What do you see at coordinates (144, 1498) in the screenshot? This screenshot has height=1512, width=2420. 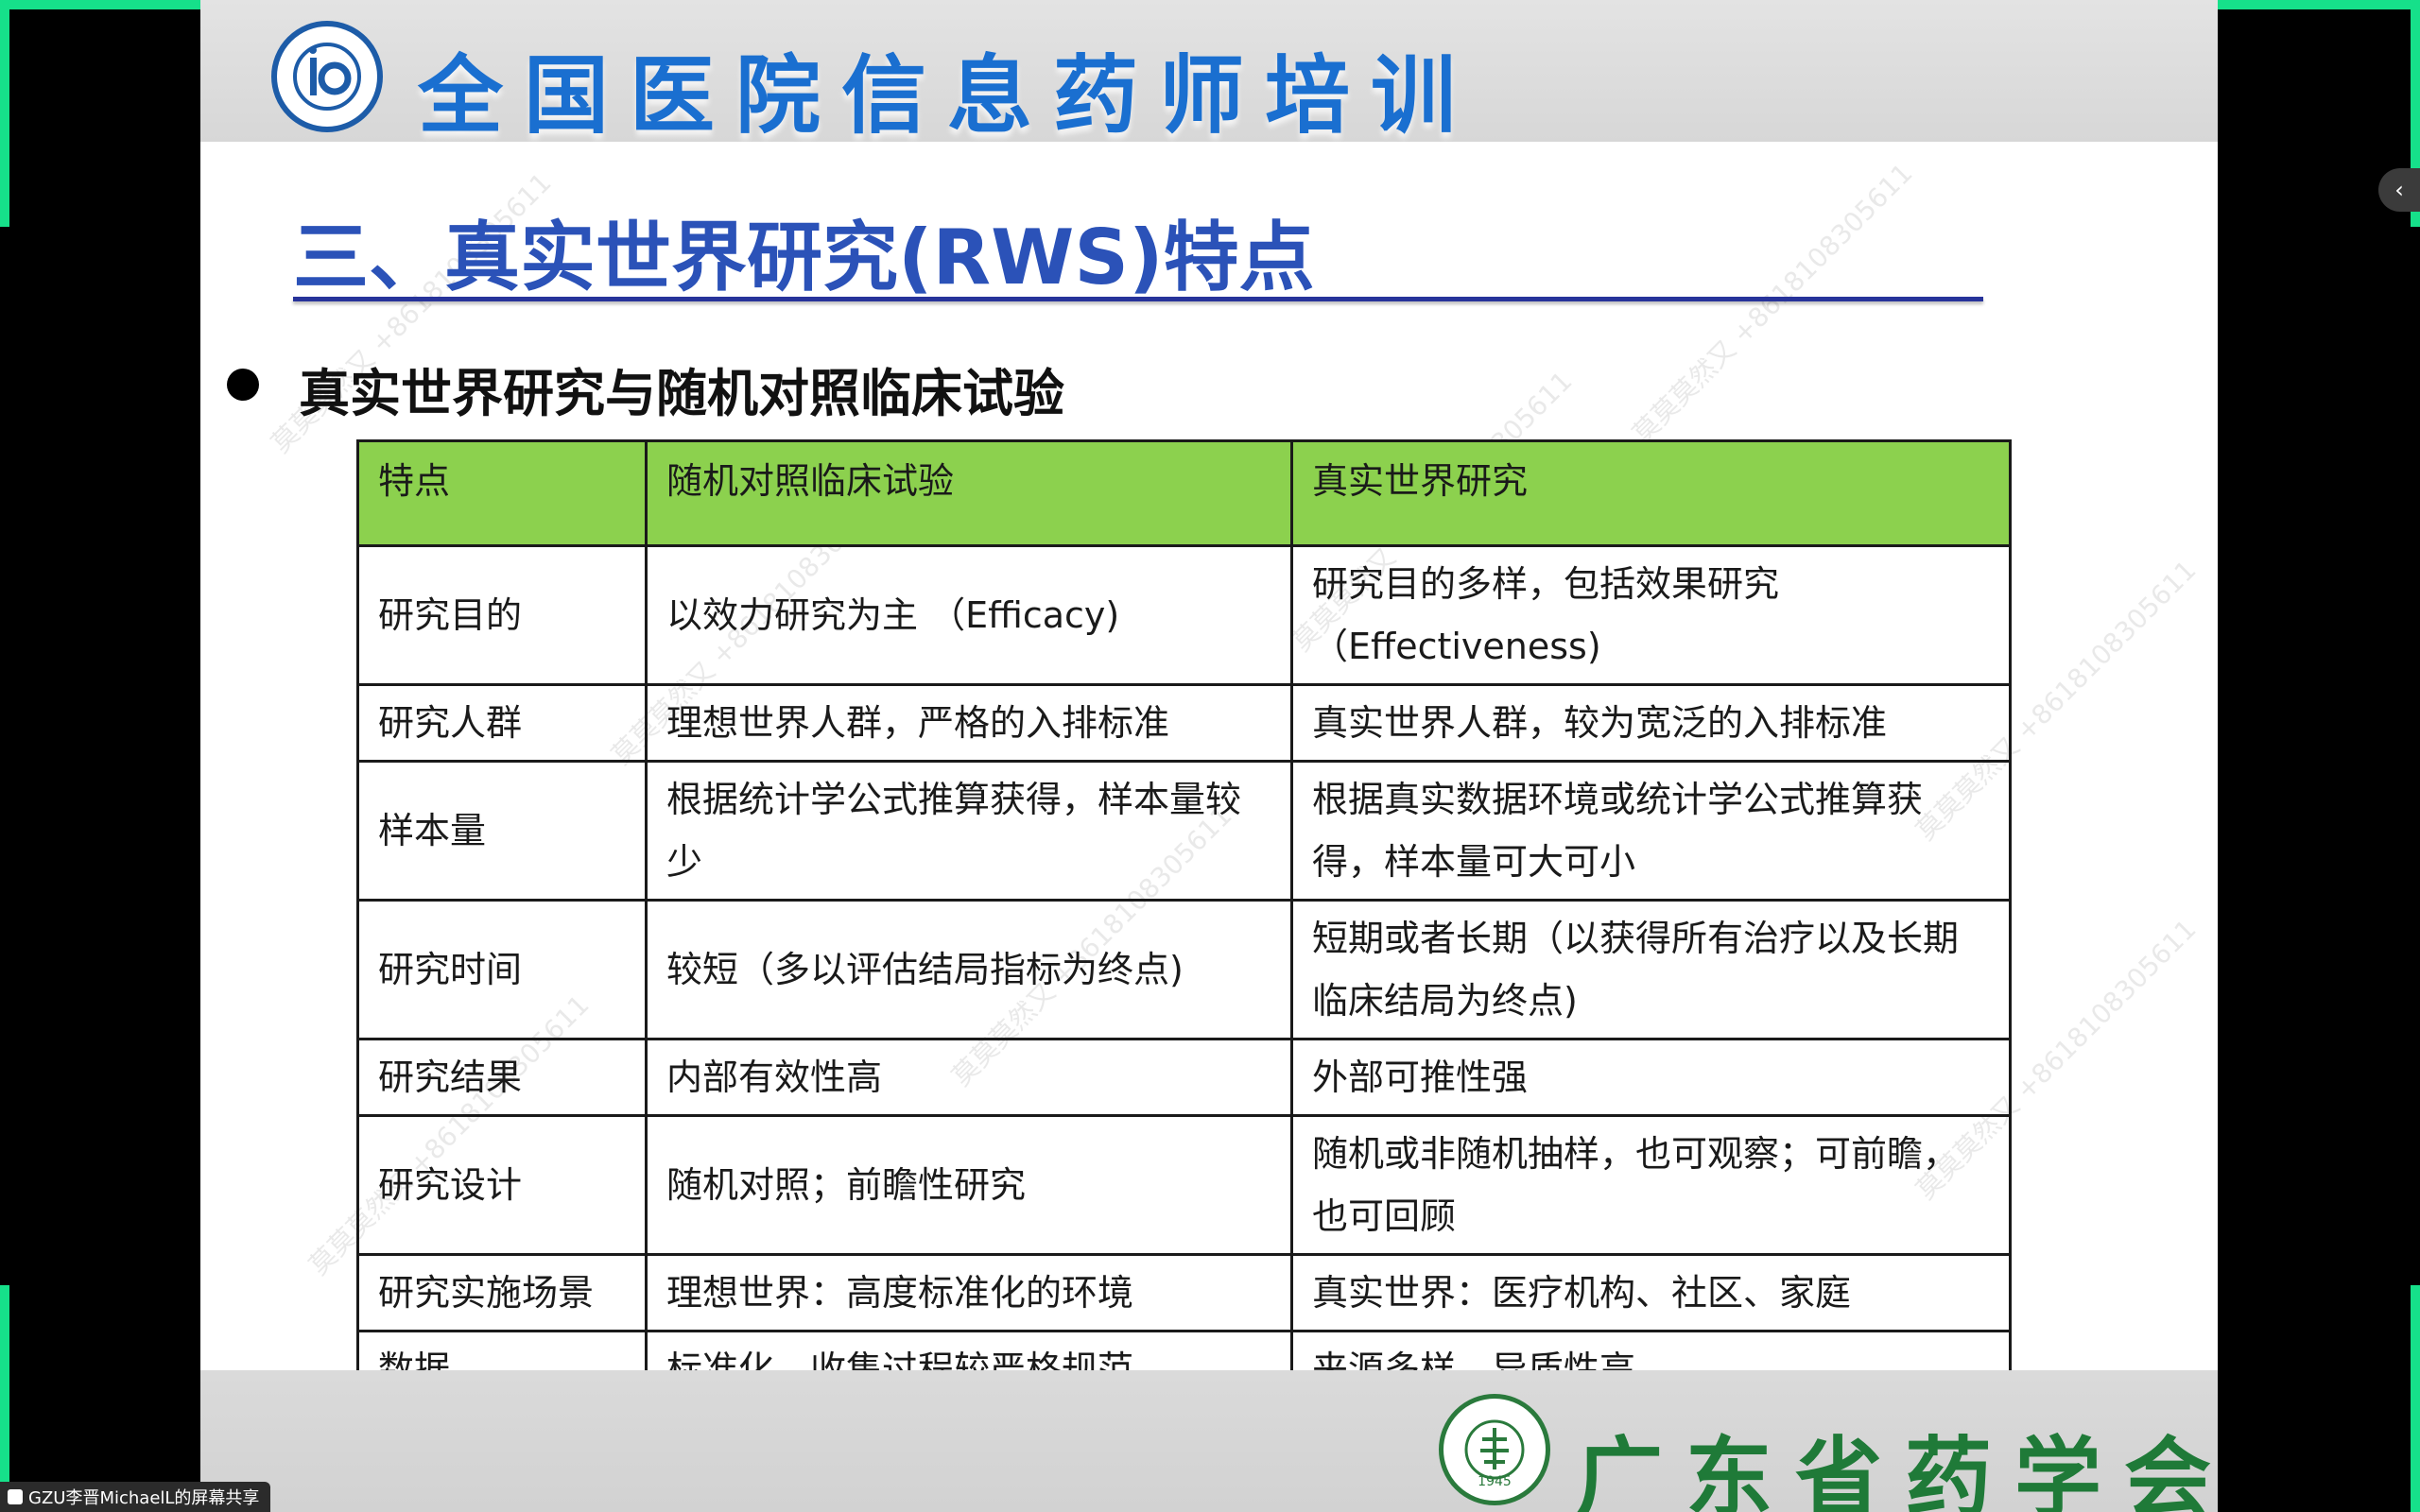 I see `screen-share-label: GZU李晋MichaelL的屏幕共享` at bounding box center [144, 1498].